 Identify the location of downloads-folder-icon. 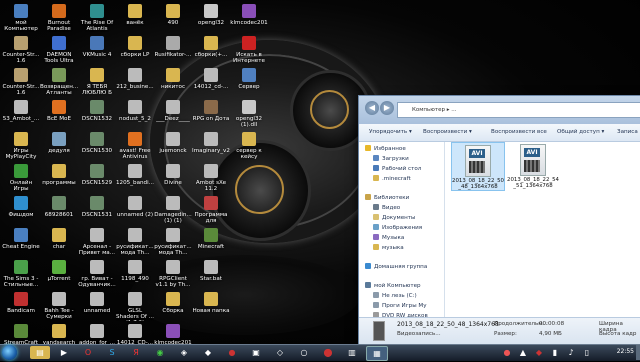
(376, 158).